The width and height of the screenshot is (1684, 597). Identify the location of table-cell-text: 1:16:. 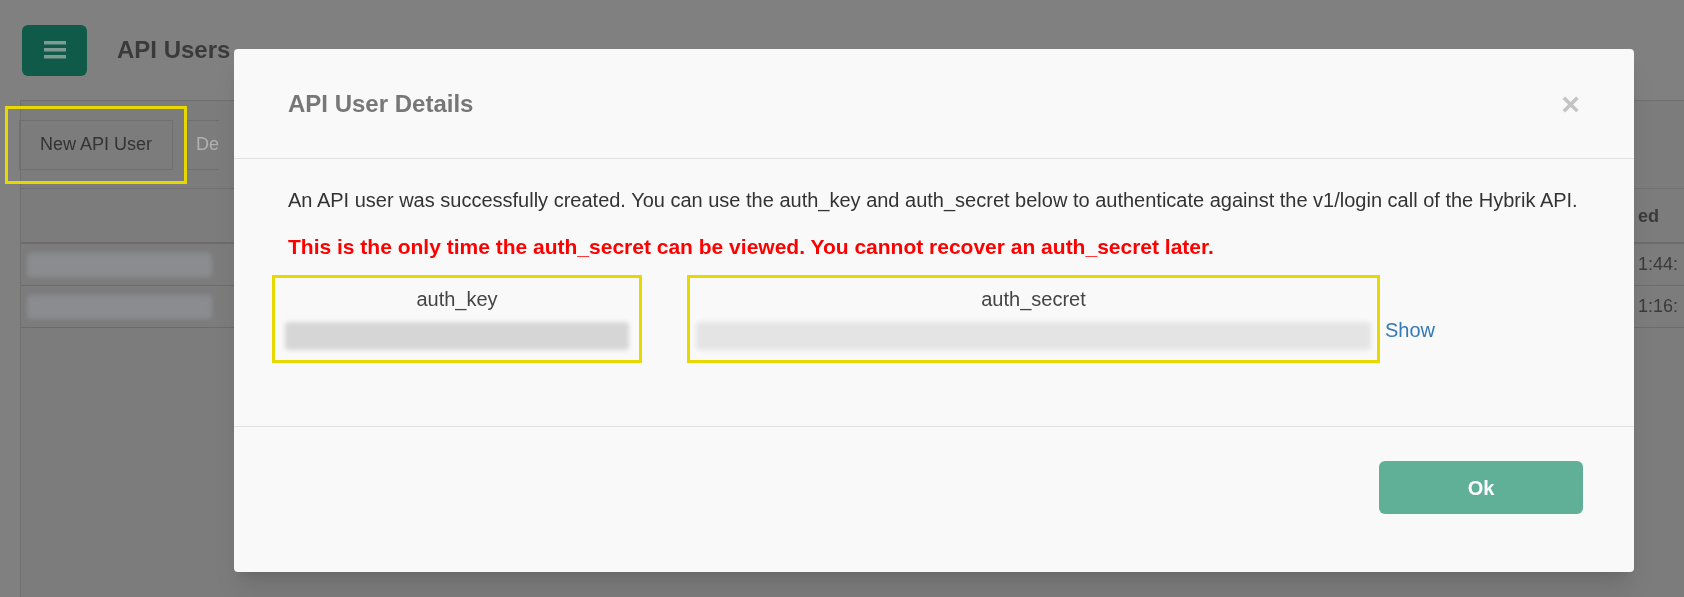
(1658, 306).